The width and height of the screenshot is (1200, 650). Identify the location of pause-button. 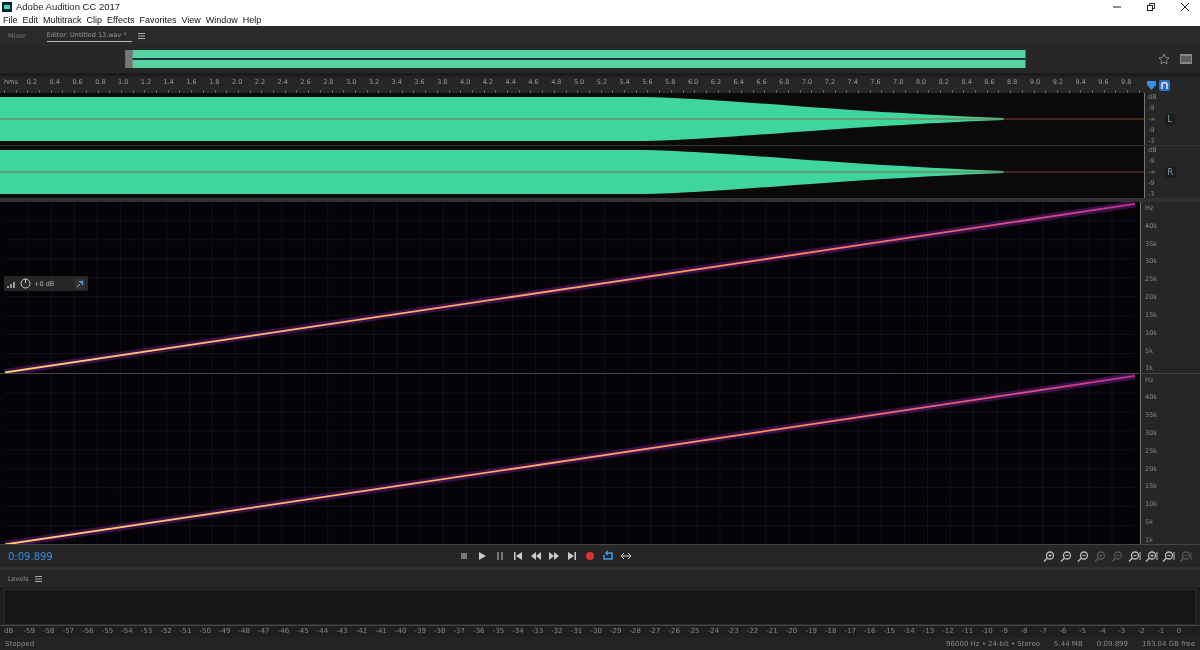
(500, 556).